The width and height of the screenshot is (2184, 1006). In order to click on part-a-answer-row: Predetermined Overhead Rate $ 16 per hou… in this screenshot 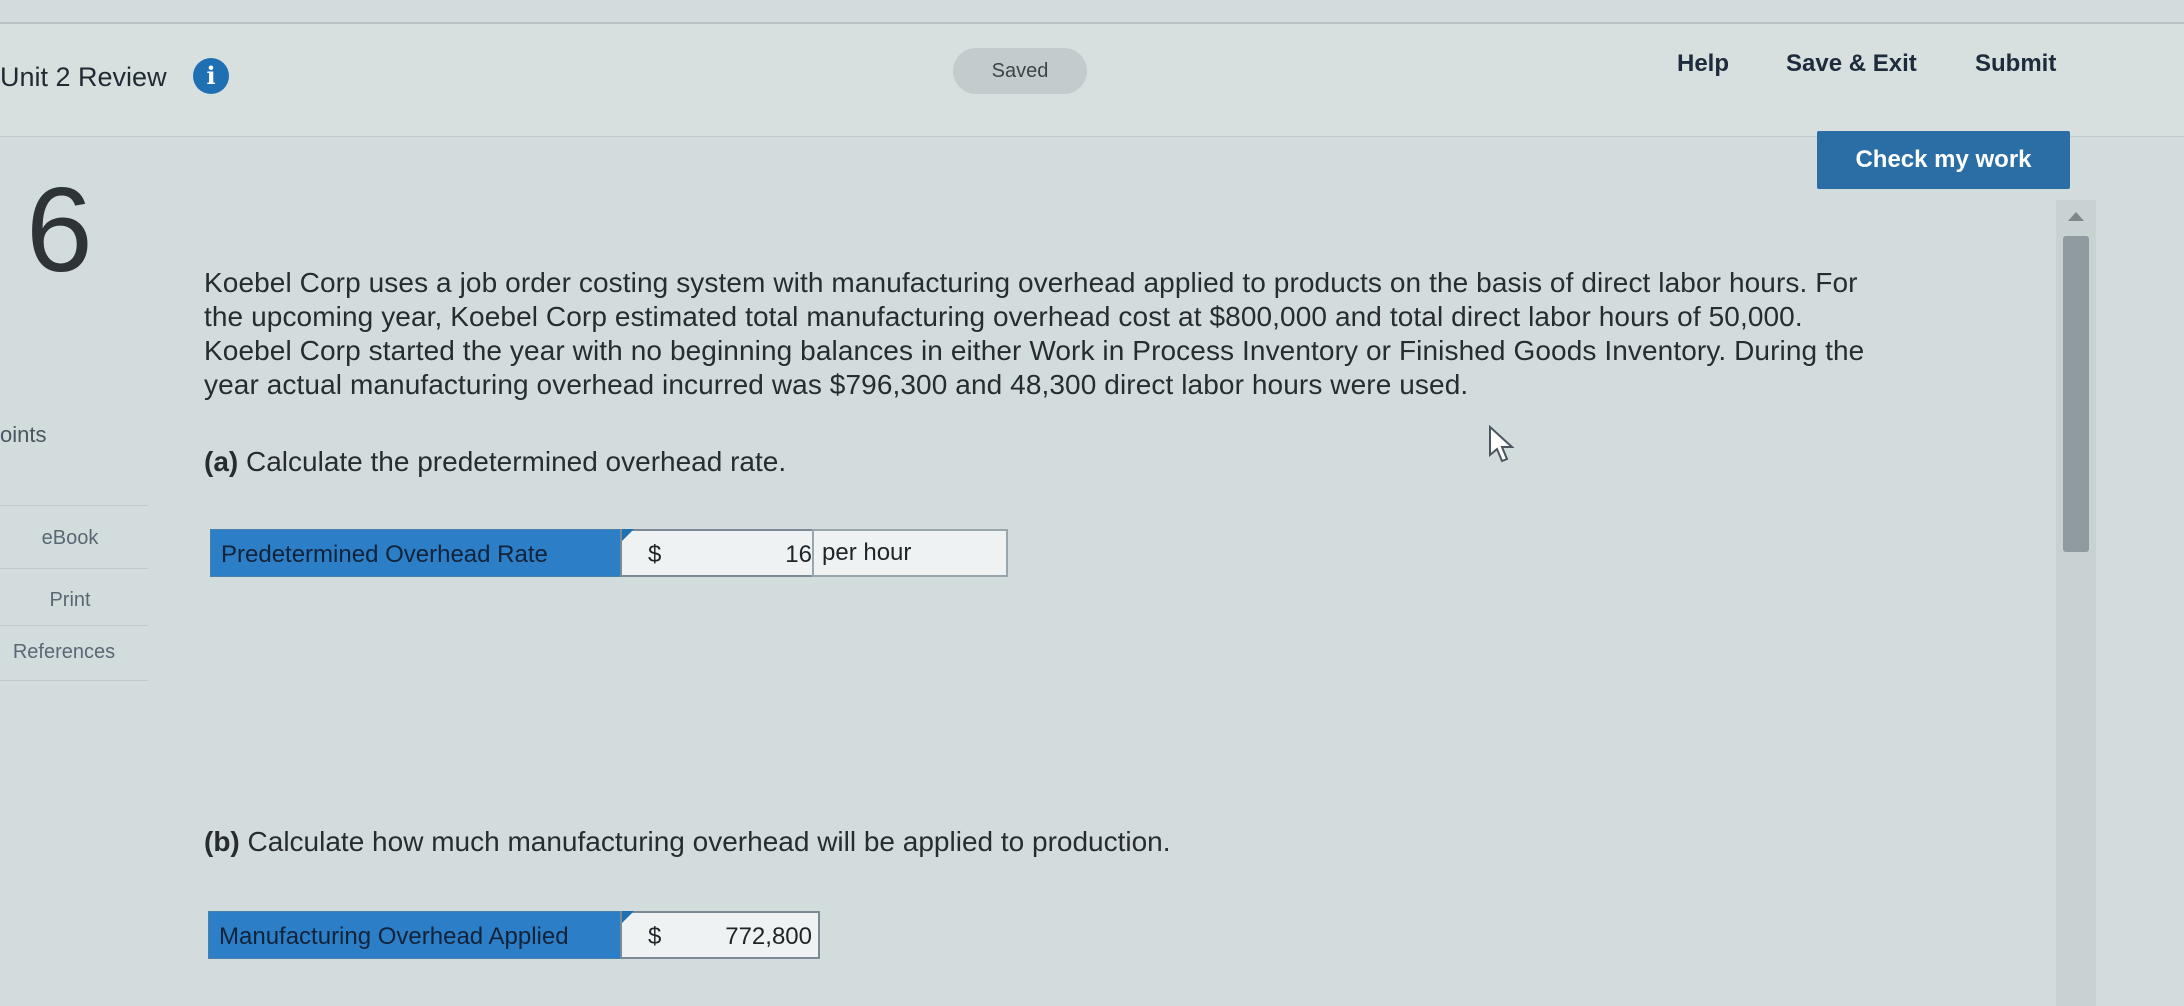, I will do `click(610, 554)`.